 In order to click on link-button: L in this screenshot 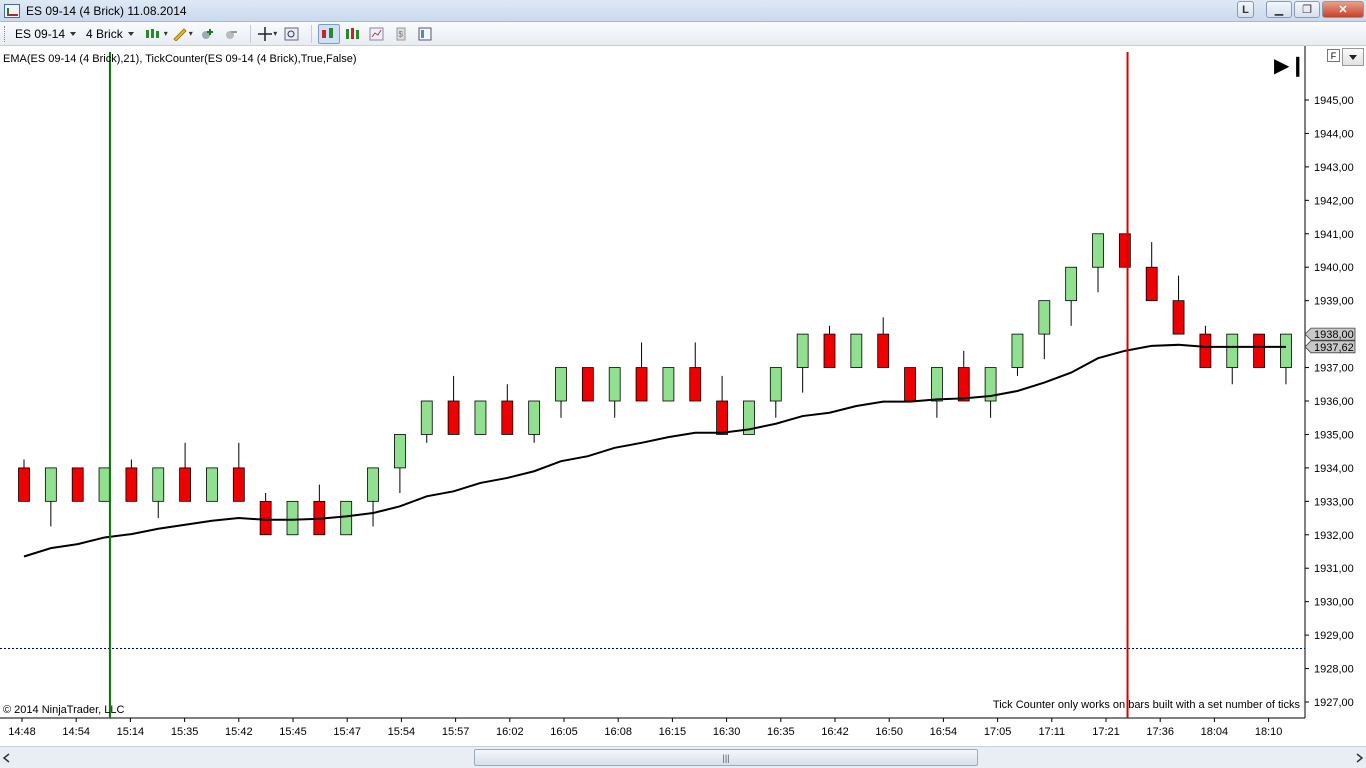, I will do `click(1245, 9)`.